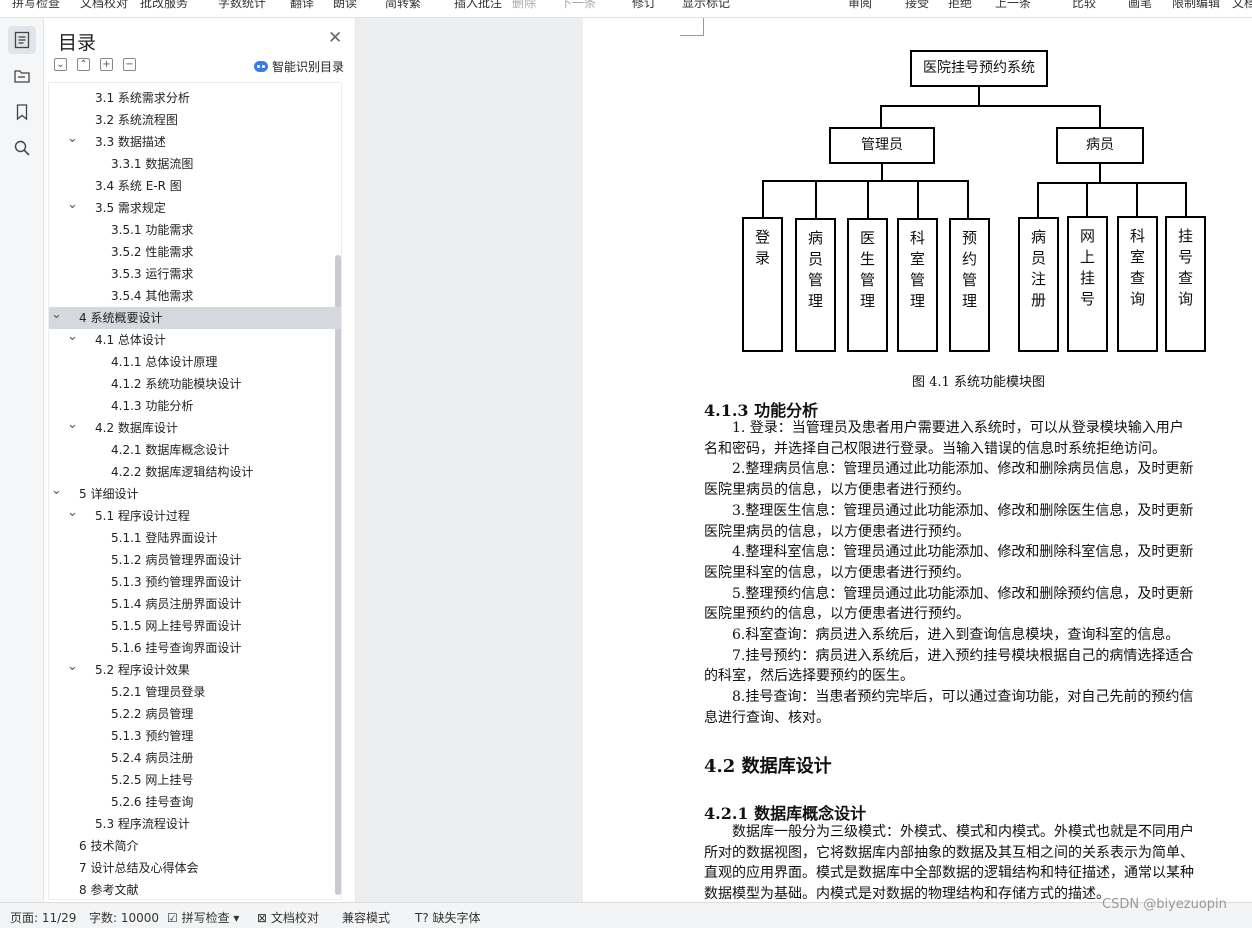  I want to click on checkbox-icon: ☑, so click(174, 918).